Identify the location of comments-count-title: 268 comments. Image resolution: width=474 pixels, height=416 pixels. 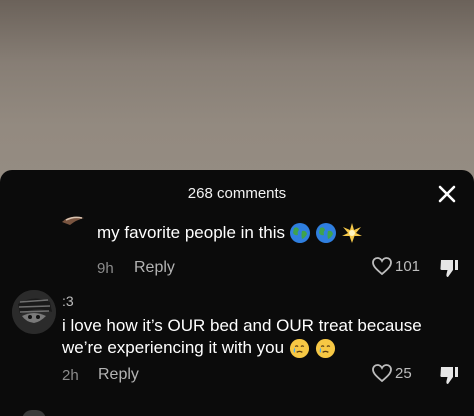
(237, 193).